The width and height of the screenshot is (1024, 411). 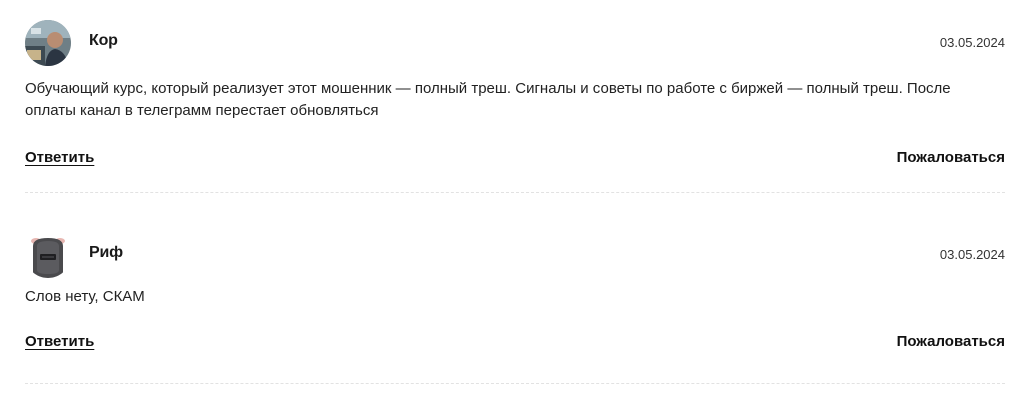 What do you see at coordinates (515, 254) in the screenshot?
I see `comment-header: Риф 03.05.2024` at bounding box center [515, 254].